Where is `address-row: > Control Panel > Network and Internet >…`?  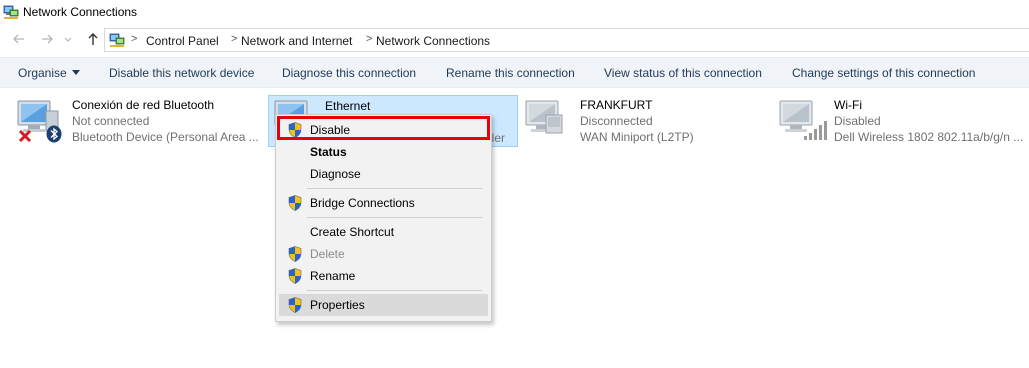
address-row: > Control Panel > Network and Internet >… is located at coordinates (514, 40).